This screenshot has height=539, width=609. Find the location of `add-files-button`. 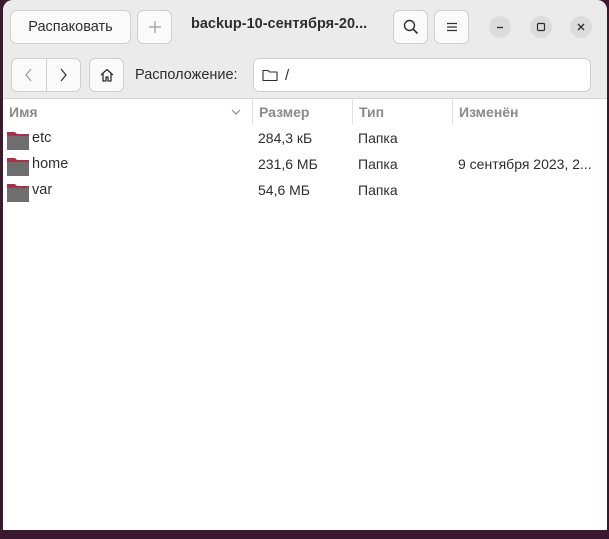

add-files-button is located at coordinates (154, 27).